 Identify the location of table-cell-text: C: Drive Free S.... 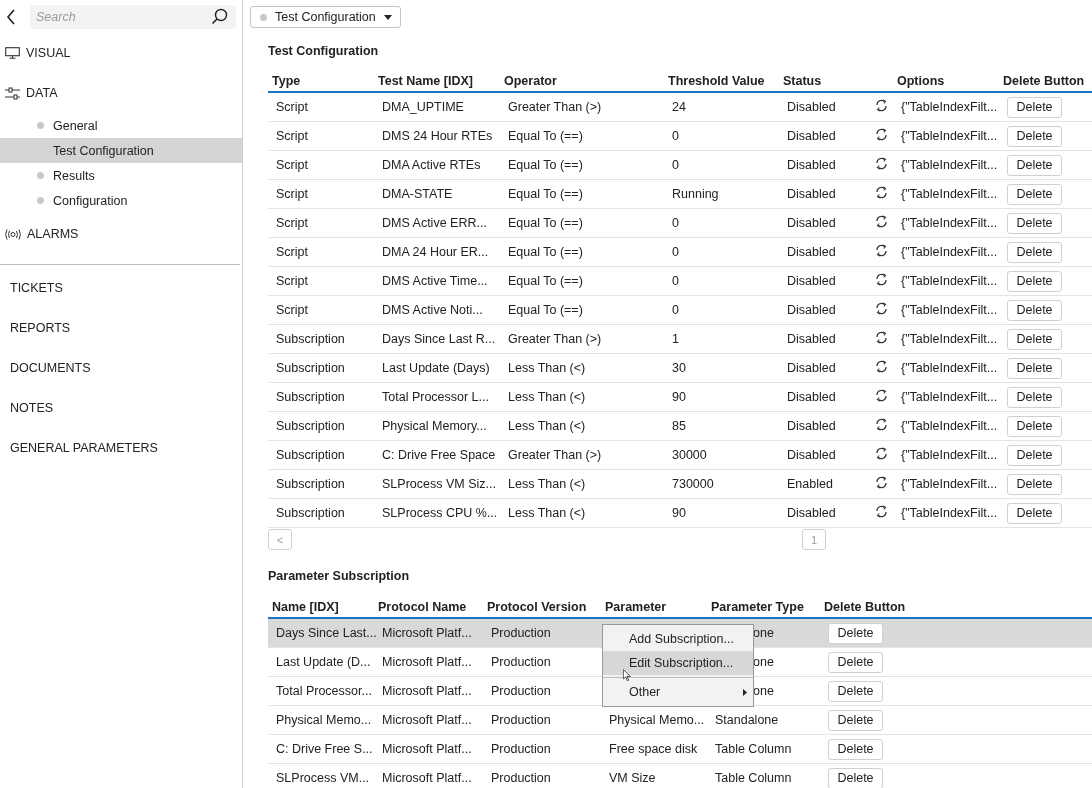
(324, 749).